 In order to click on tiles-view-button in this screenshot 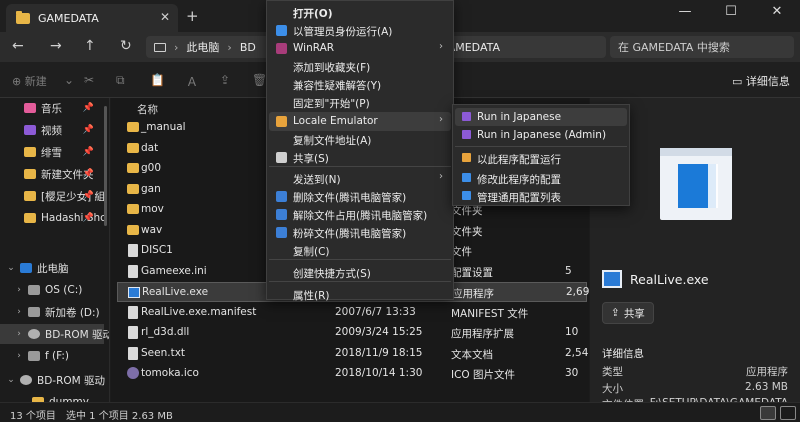, I will do `click(788, 413)`.